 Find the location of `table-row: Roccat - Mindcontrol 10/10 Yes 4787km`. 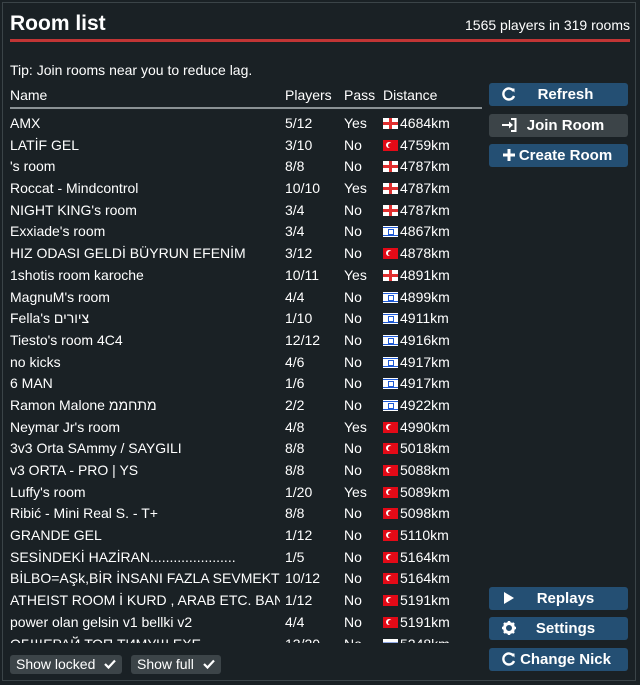

table-row: Roccat - Mindcontrol 10/10 Yes 4787km is located at coordinates (246, 189).